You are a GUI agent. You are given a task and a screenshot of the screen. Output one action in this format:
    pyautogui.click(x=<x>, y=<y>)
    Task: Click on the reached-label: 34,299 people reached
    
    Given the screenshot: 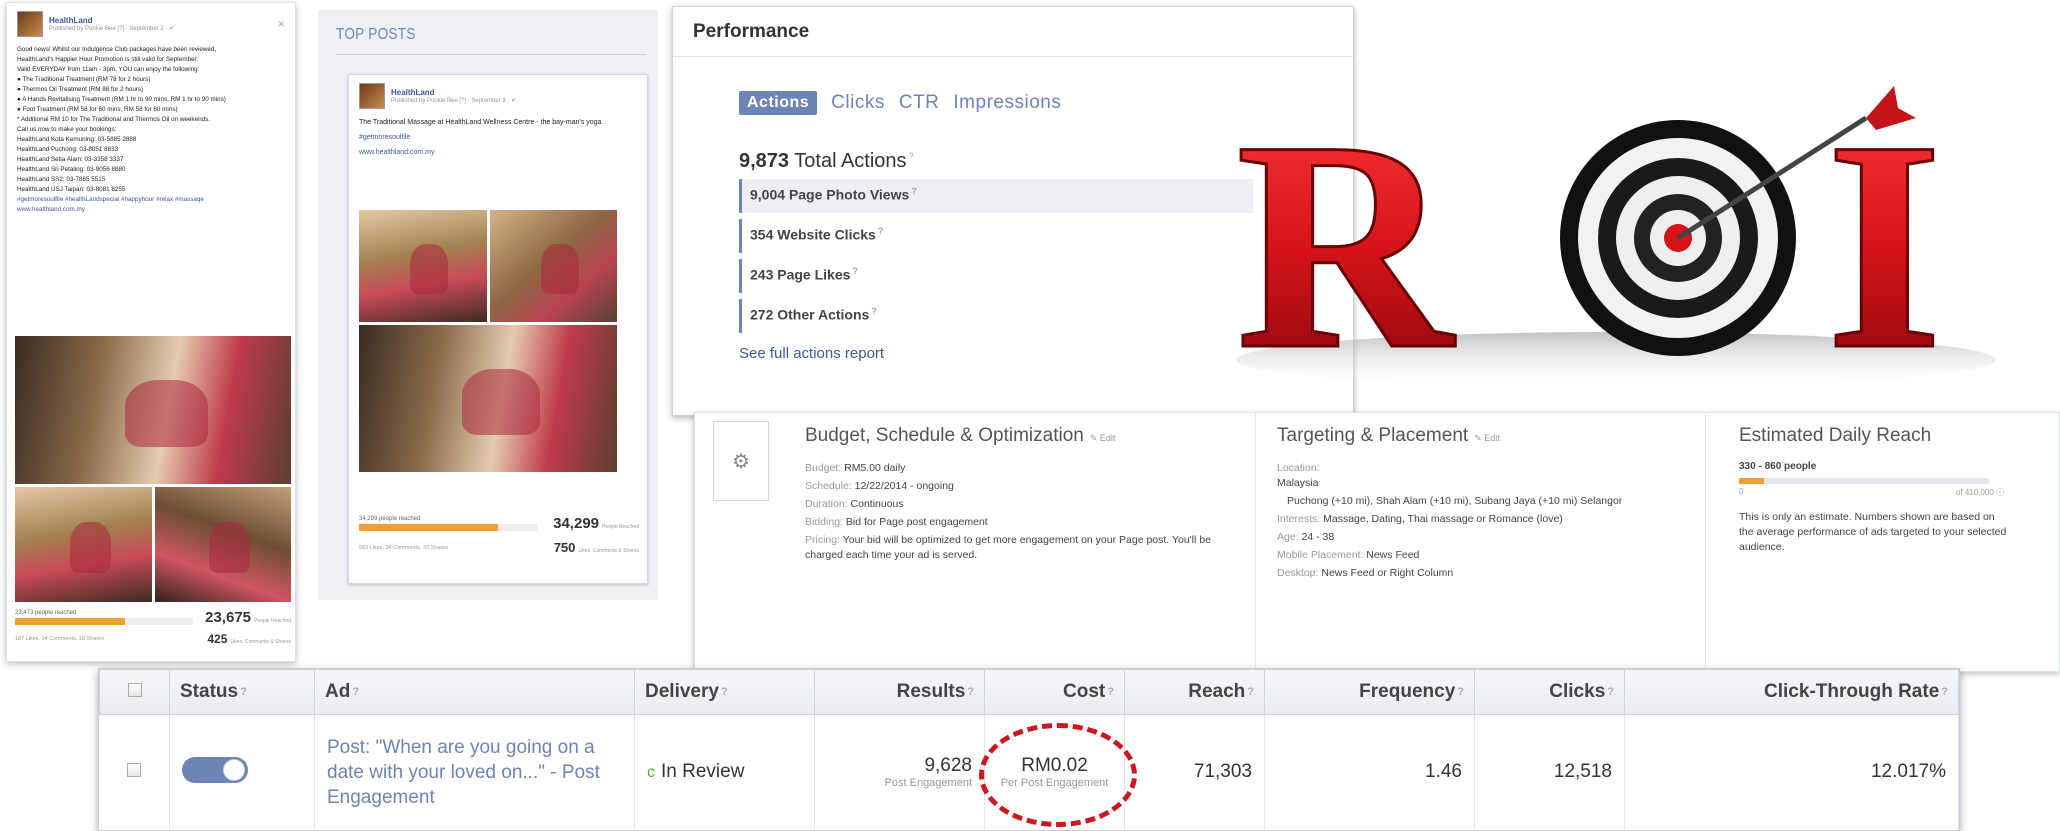 What is the action you would take?
    pyautogui.click(x=390, y=519)
    